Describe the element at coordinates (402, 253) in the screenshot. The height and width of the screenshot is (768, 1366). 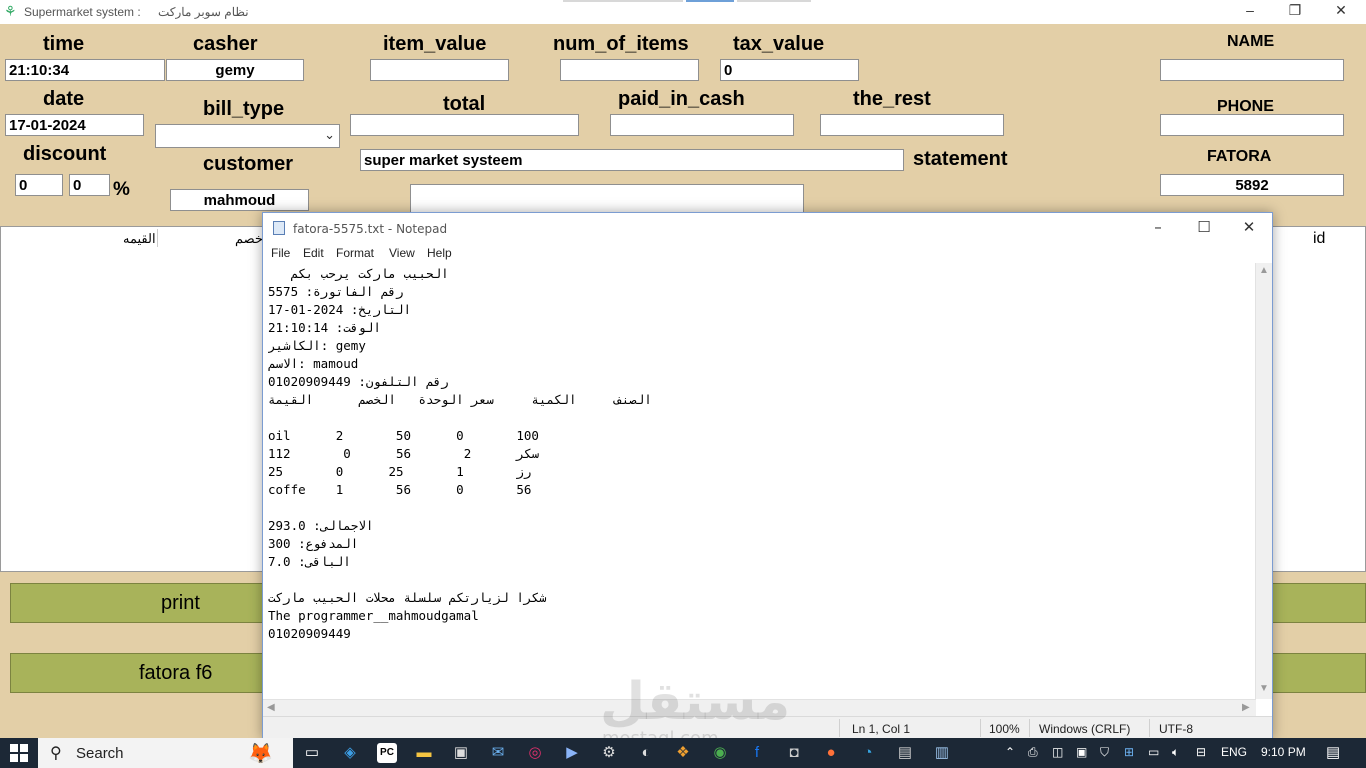
I see `menu-view: View` at that location.